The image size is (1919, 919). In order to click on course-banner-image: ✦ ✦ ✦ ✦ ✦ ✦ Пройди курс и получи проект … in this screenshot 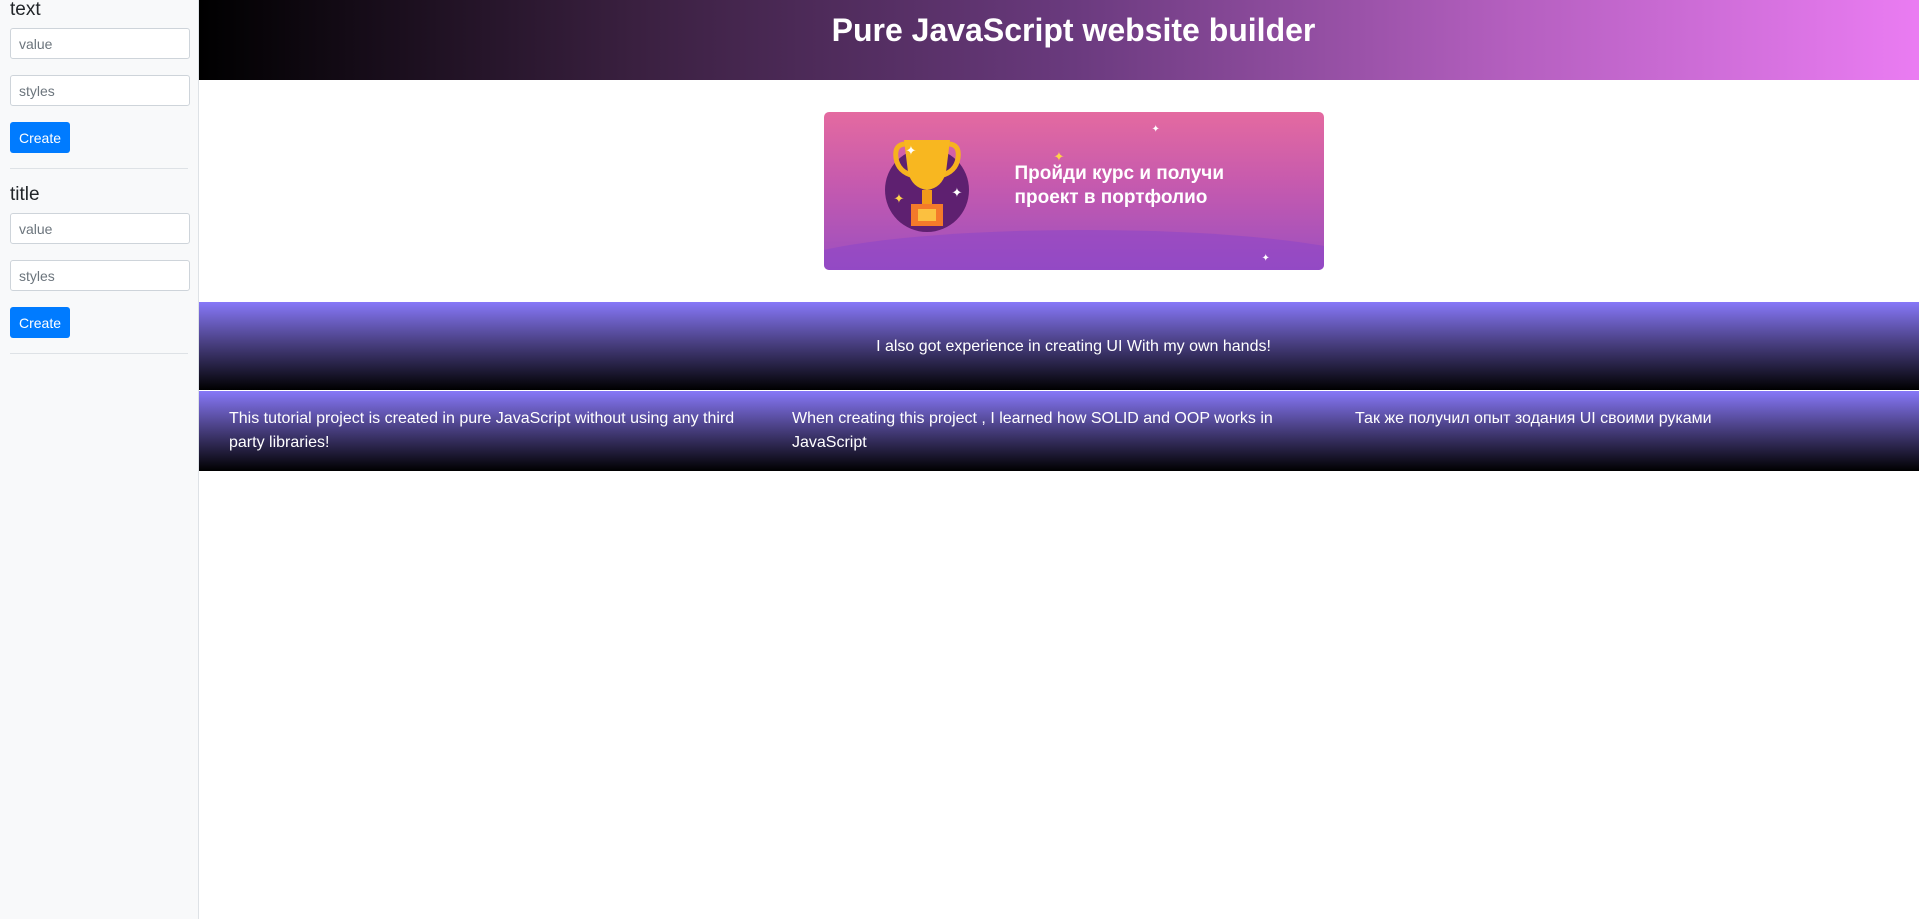, I will do `click(1073, 191)`.